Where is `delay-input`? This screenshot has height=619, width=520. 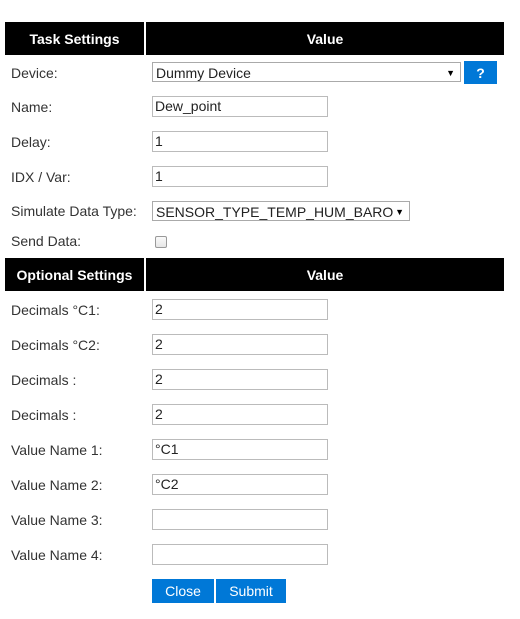
delay-input is located at coordinates (240, 141).